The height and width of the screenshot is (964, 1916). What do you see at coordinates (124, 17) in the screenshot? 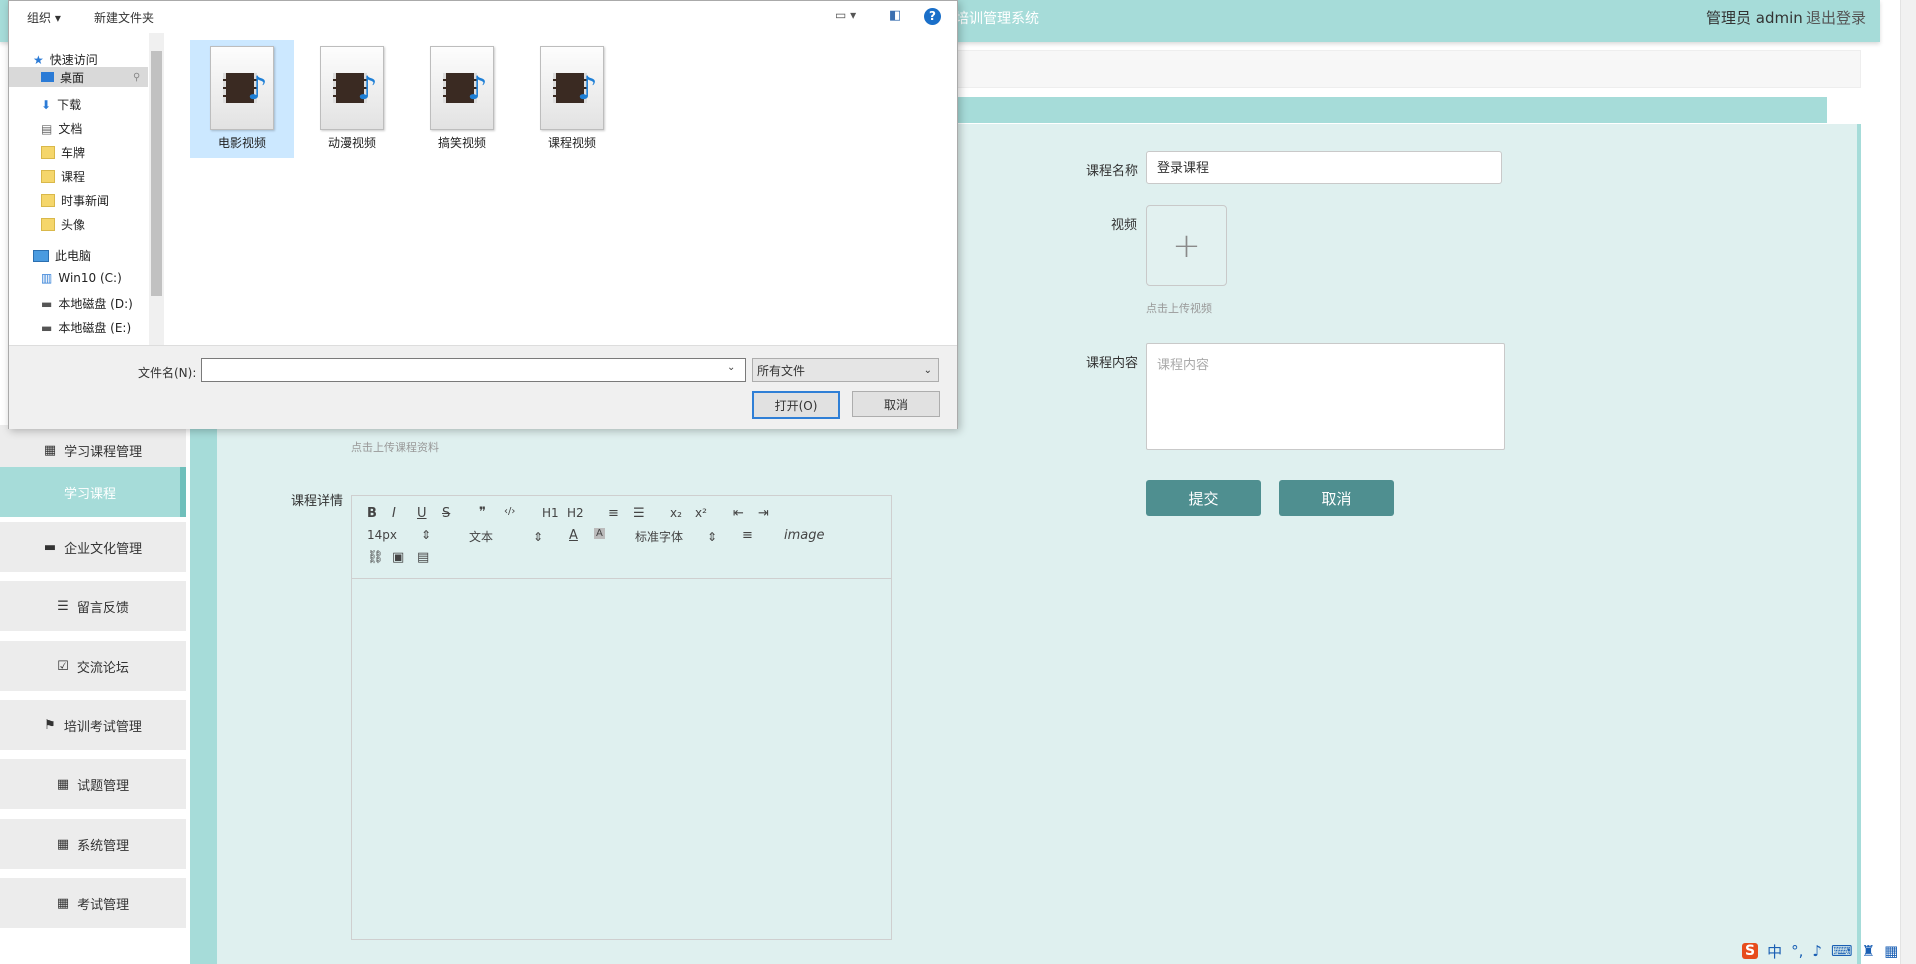
I see `new-folder-button: 新建文件夹` at bounding box center [124, 17].